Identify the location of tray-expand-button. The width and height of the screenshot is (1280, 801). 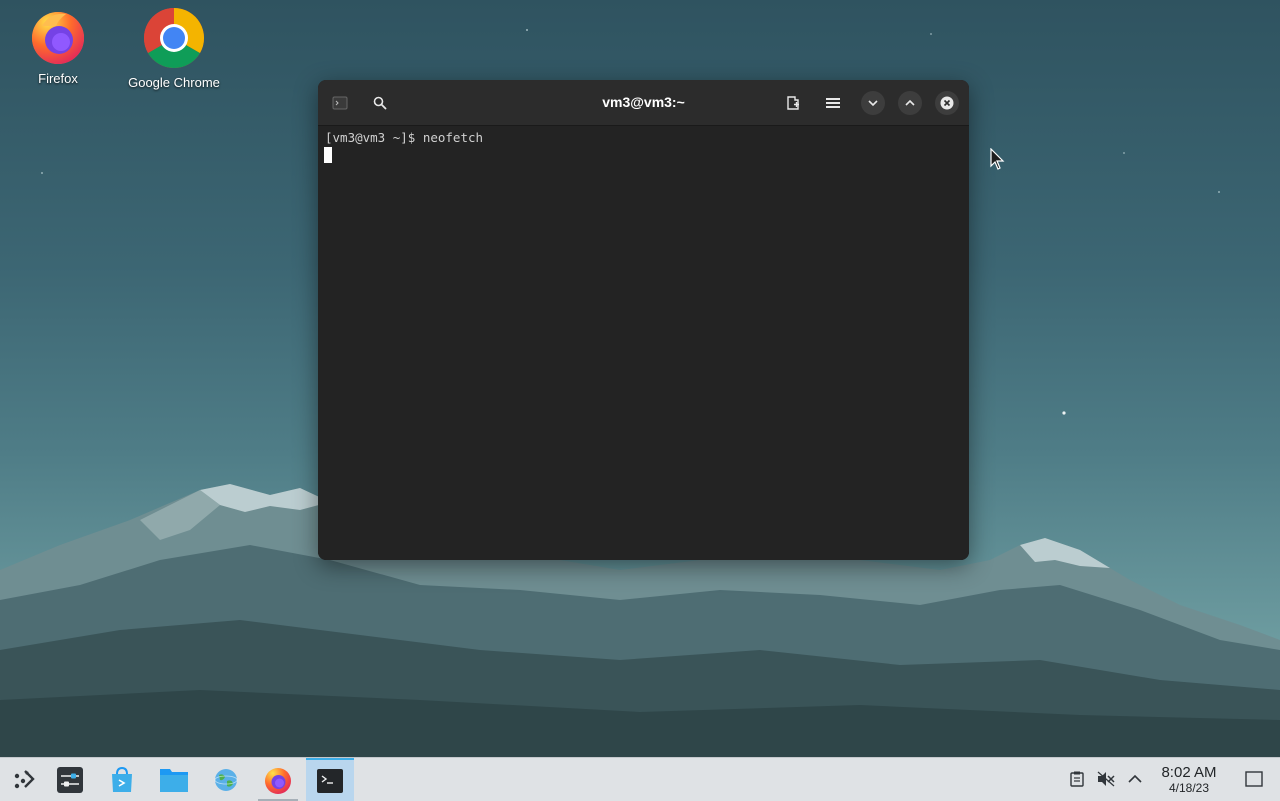
(1135, 779).